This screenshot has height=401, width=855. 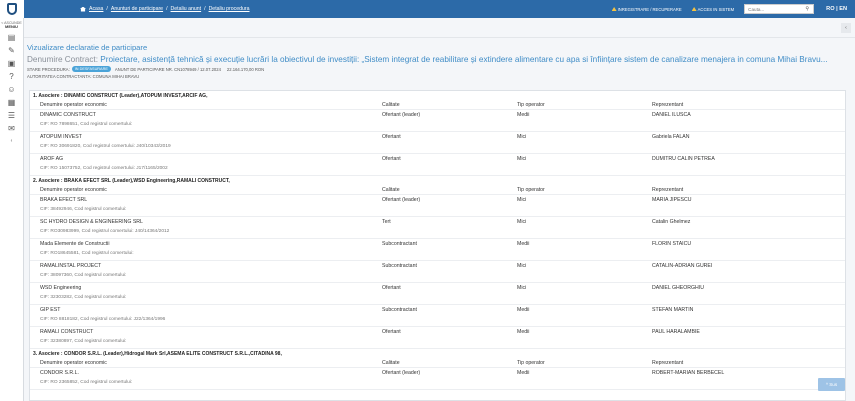 I want to click on breadcrumb-detaliu-procedura: Detaliu procedura, so click(x=229, y=9).